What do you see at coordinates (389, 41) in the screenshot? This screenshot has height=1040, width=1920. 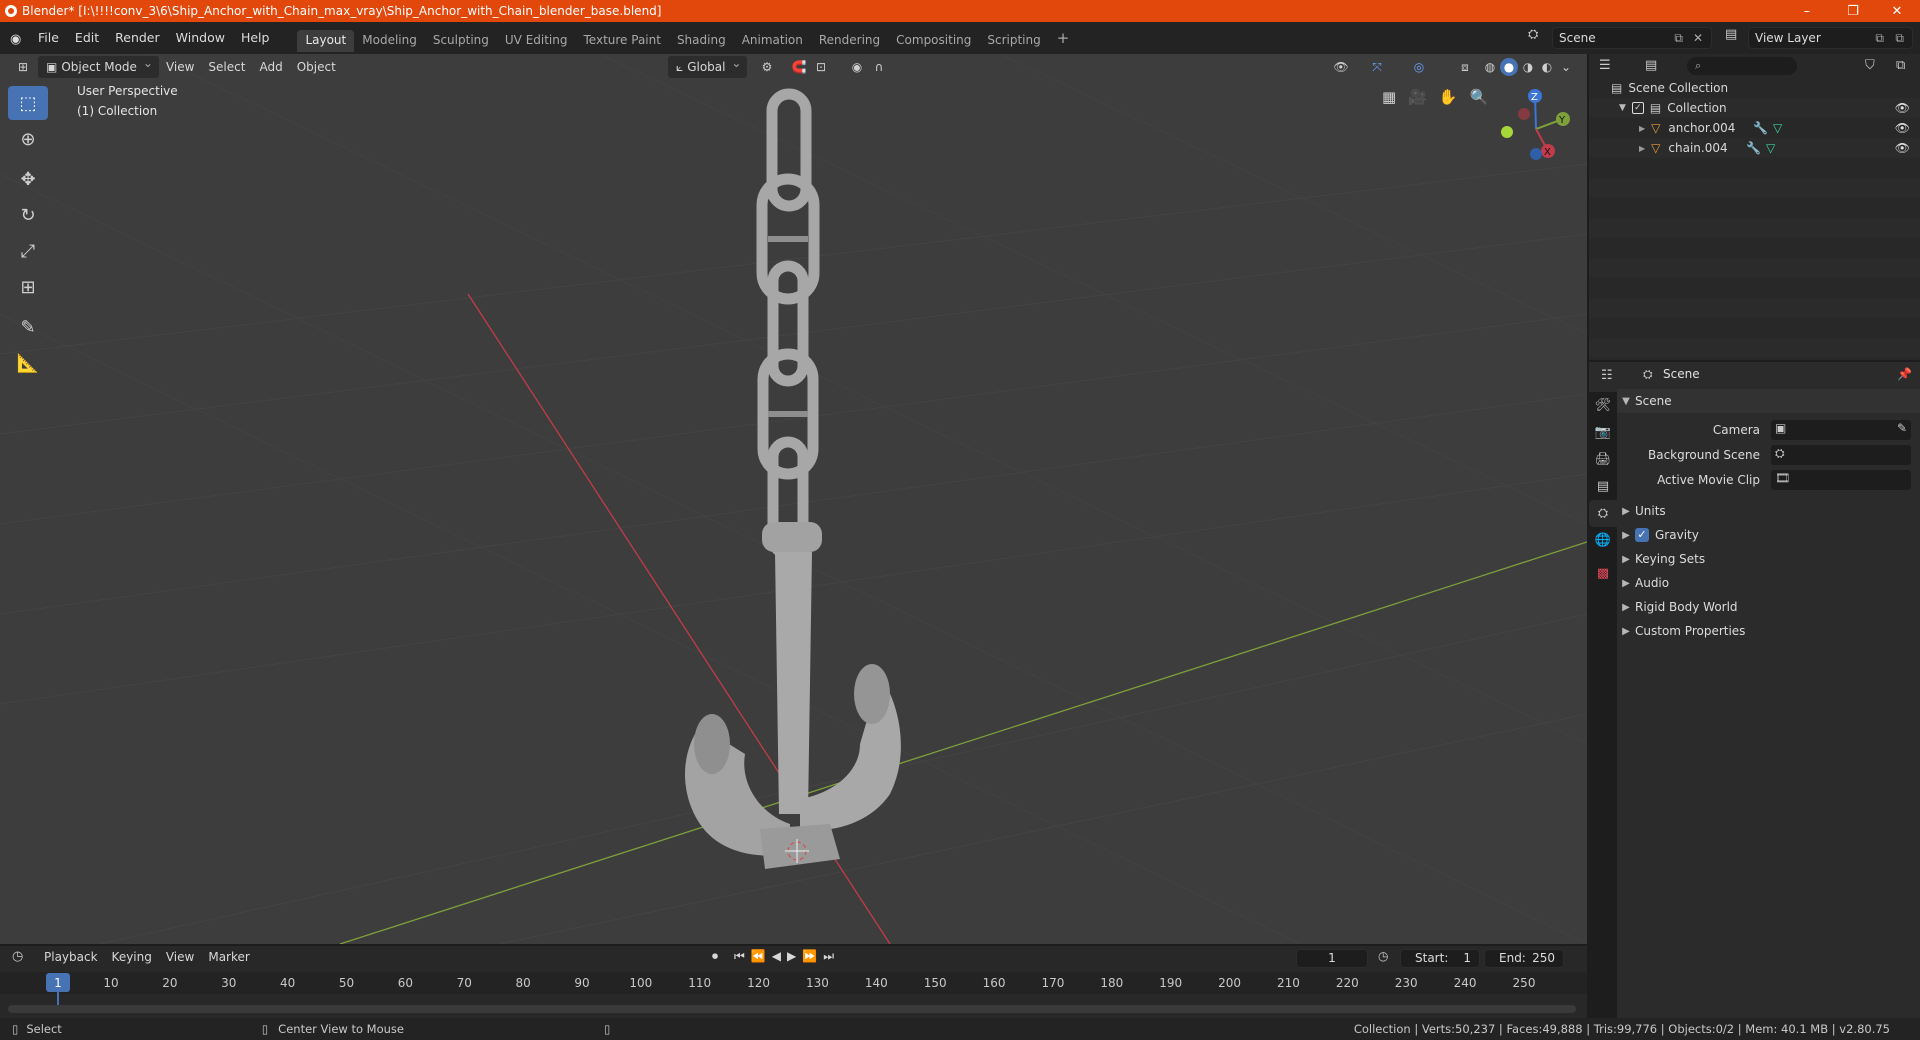 I see `tab-modeling: Modeling` at bounding box center [389, 41].